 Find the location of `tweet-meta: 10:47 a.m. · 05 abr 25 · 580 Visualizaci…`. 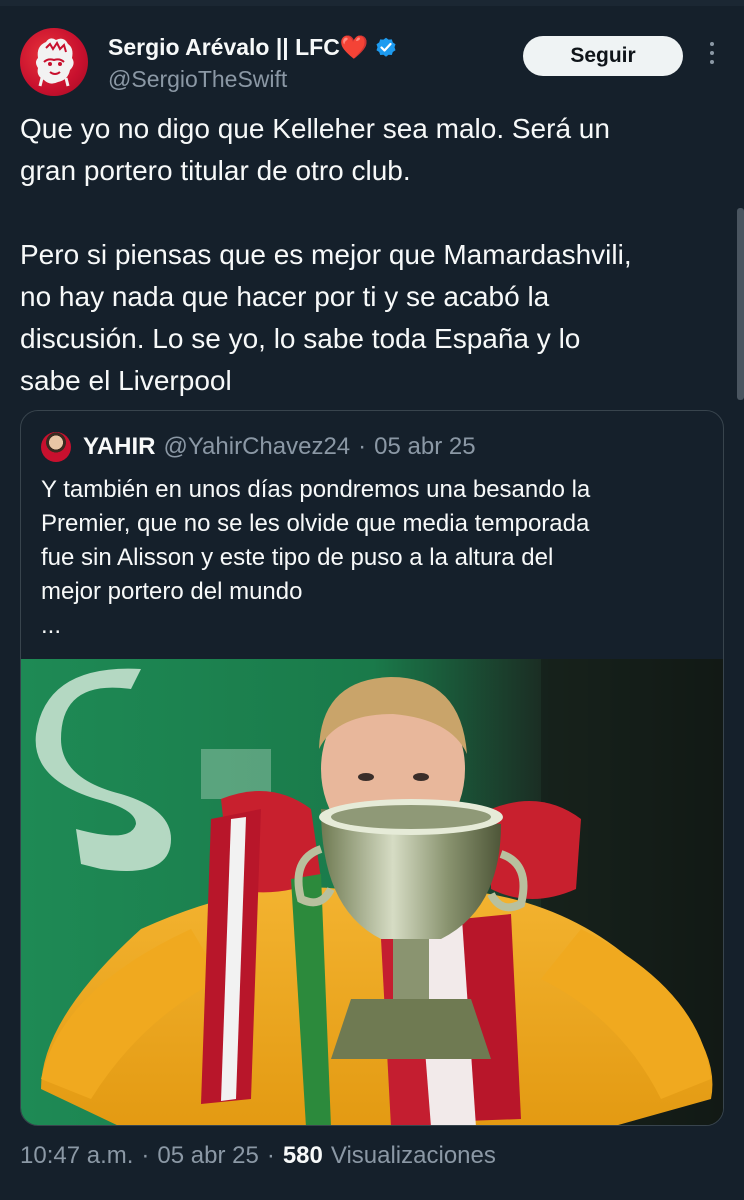

tweet-meta: 10:47 a.m. · 05 abr 25 · 580 Visualizaci… is located at coordinates (258, 1156).